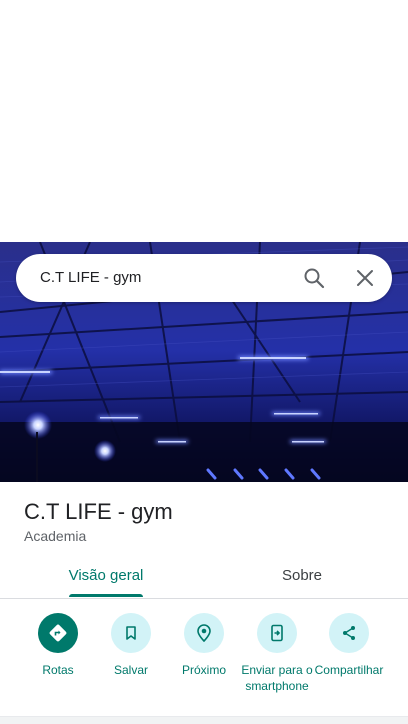 This screenshot has width=408, height=724. What do you see at coordinates (106, 595) in the screenshot?
I see `active-tab-indicator` at bounding box center [106, 595].